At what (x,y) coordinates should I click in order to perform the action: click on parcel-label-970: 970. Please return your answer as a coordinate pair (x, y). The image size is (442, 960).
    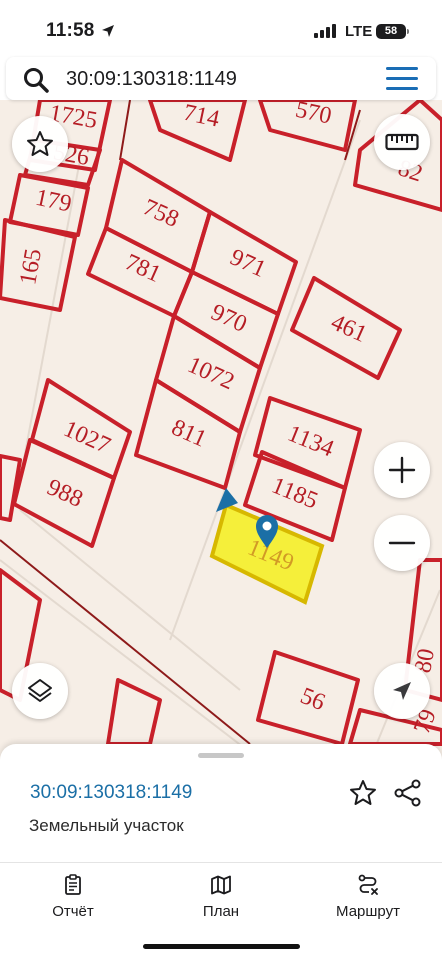
    Looking at the image, I should click on (228, 318).